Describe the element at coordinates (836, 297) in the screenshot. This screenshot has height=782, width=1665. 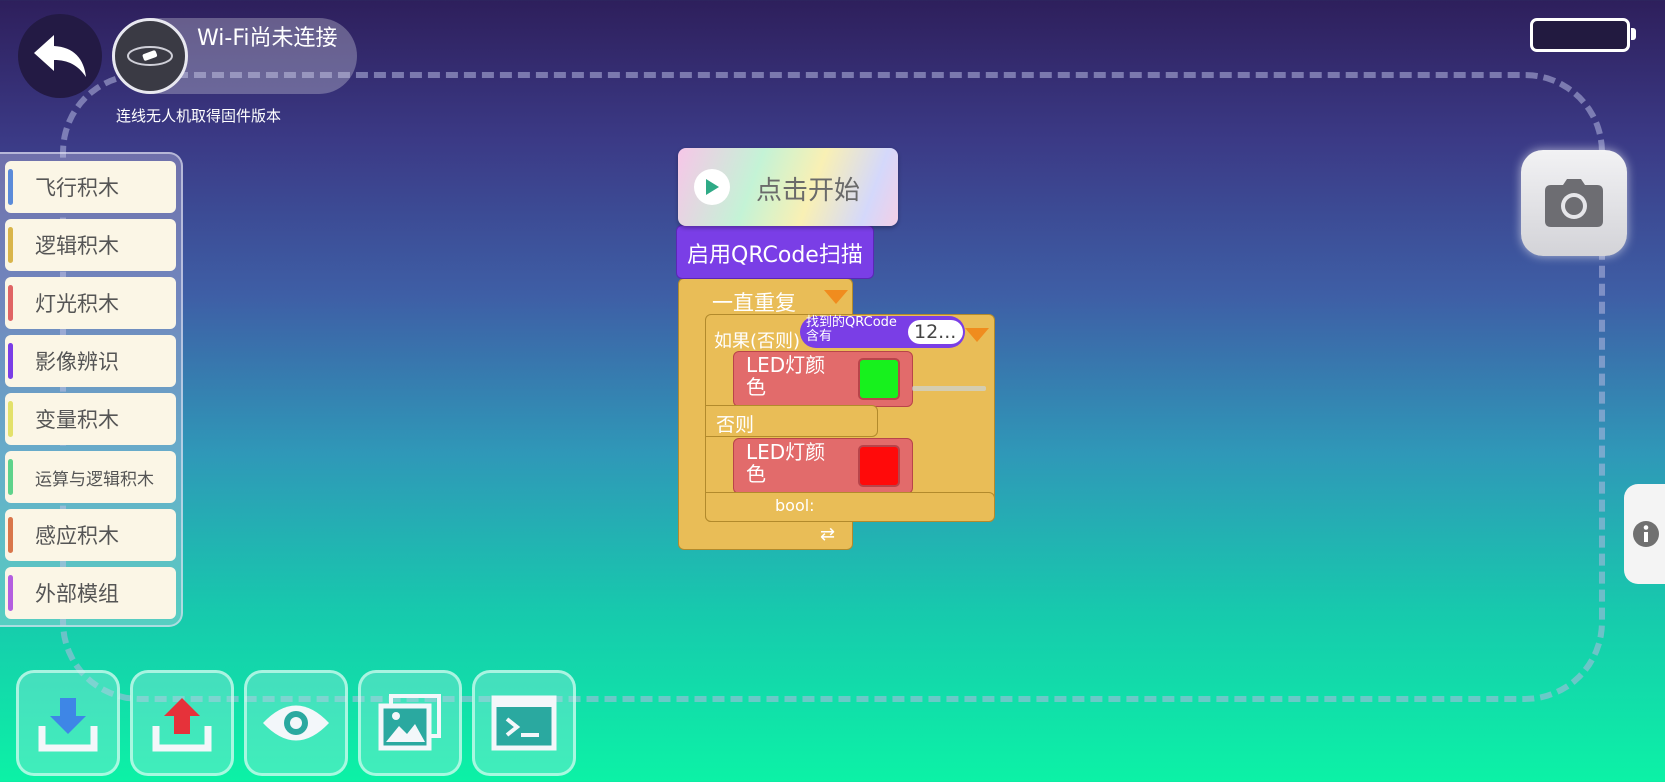
I see `repeat-dropdown-icon` at that location.